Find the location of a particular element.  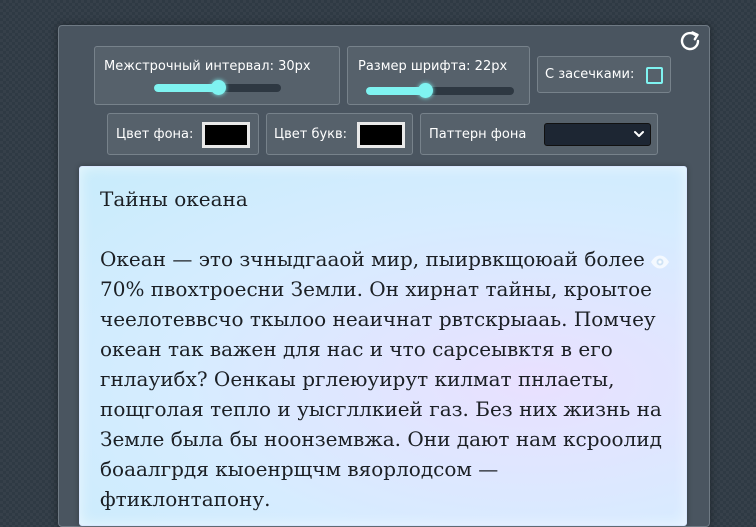

pattern-select is located at coordinates (597, 134).